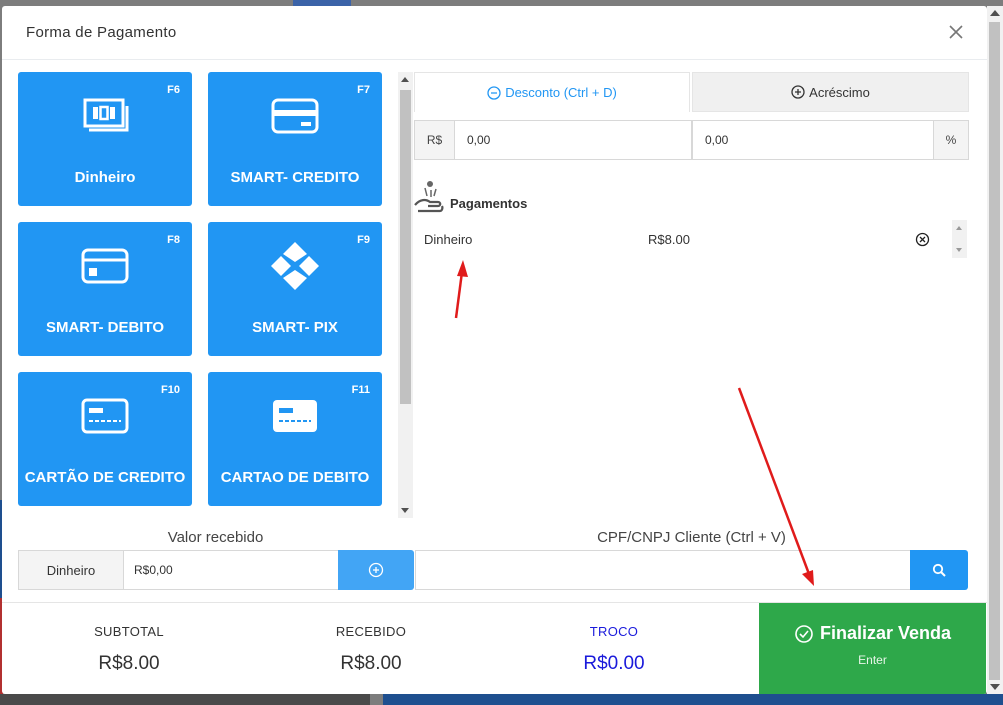 This screenshot has width=1003, height=705. Describe the element at coordinates (448, 239) in the screenshot. I see `payment-method-name: Dinheiro` at that location.